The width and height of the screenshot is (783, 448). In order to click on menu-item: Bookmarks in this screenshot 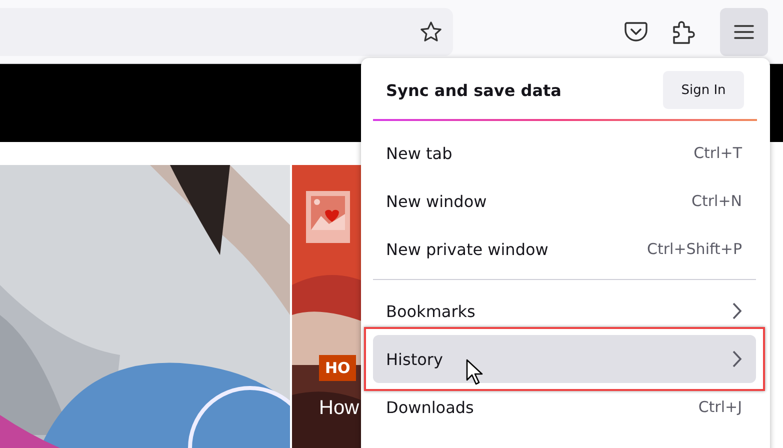, I will do `click(564, 311)`.